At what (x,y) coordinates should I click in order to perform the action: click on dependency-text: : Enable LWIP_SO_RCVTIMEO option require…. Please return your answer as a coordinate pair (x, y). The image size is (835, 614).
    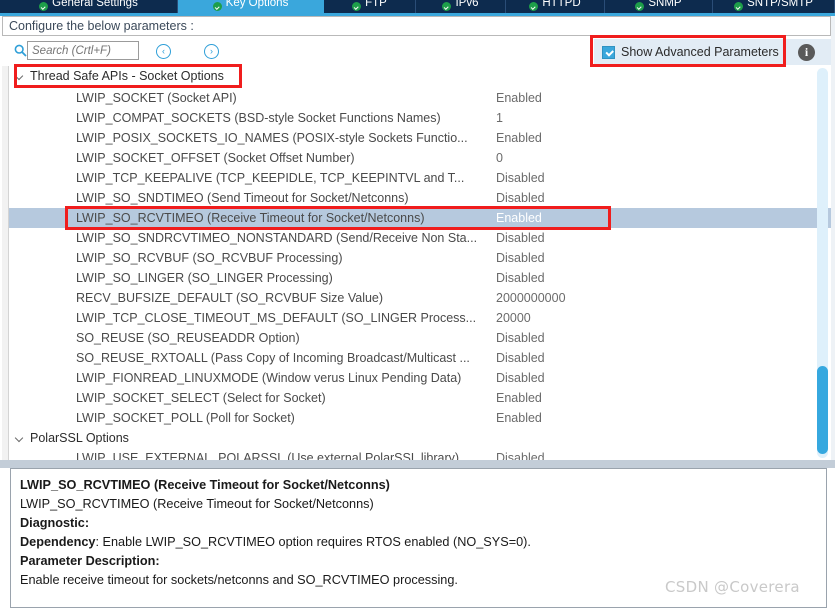
    Looking at the image, I should click on (313, 542).